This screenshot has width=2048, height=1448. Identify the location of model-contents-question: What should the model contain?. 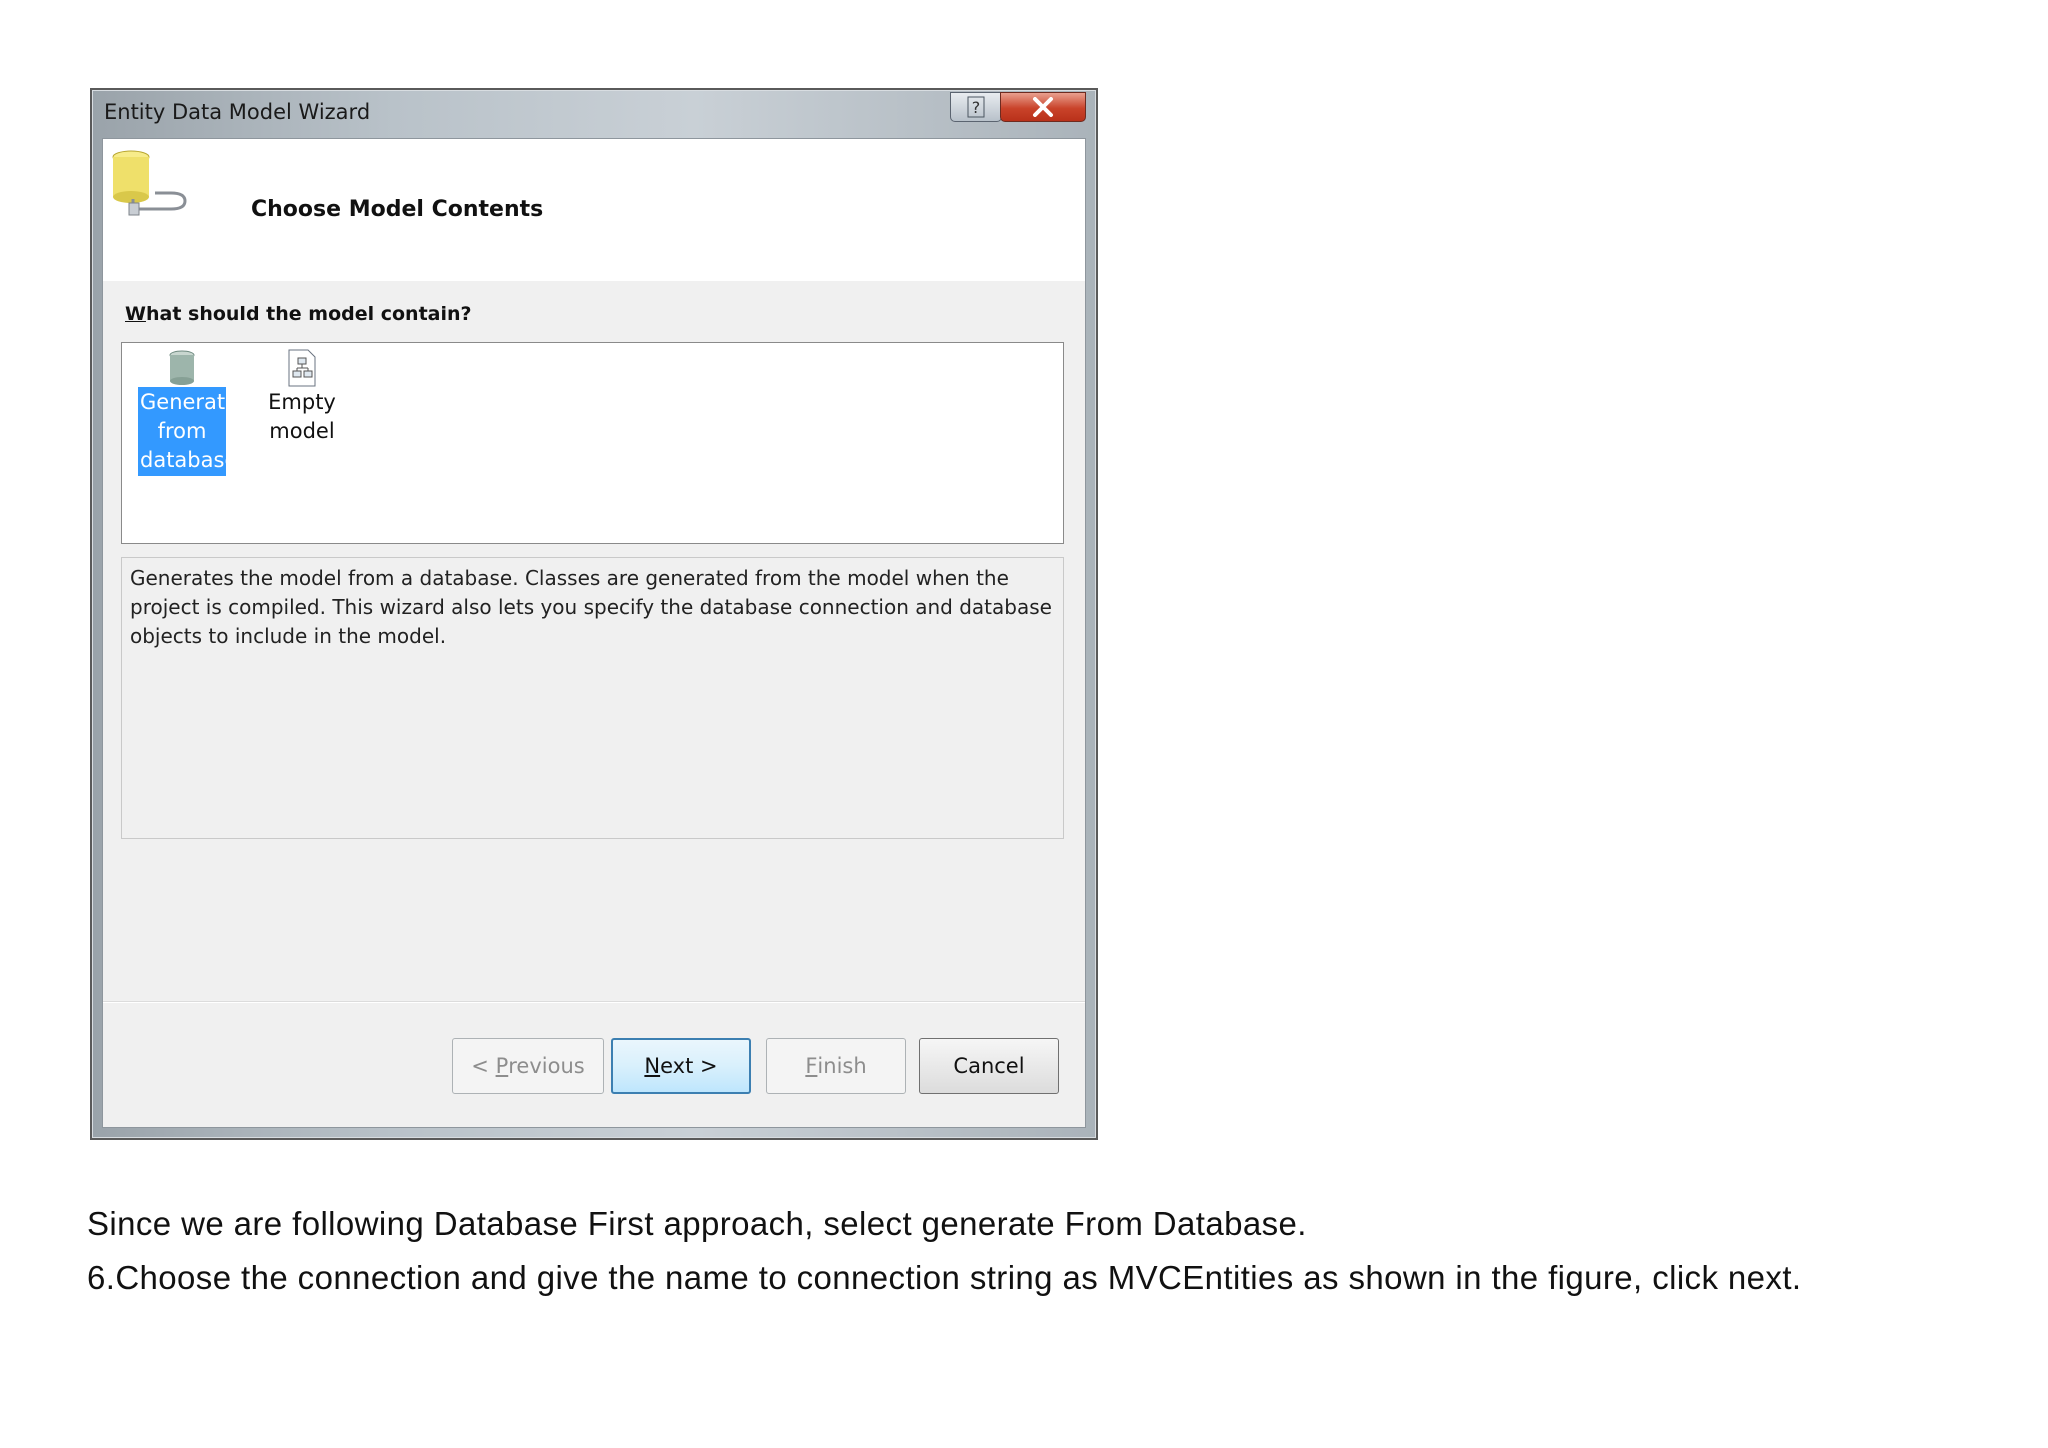
(298, 314).